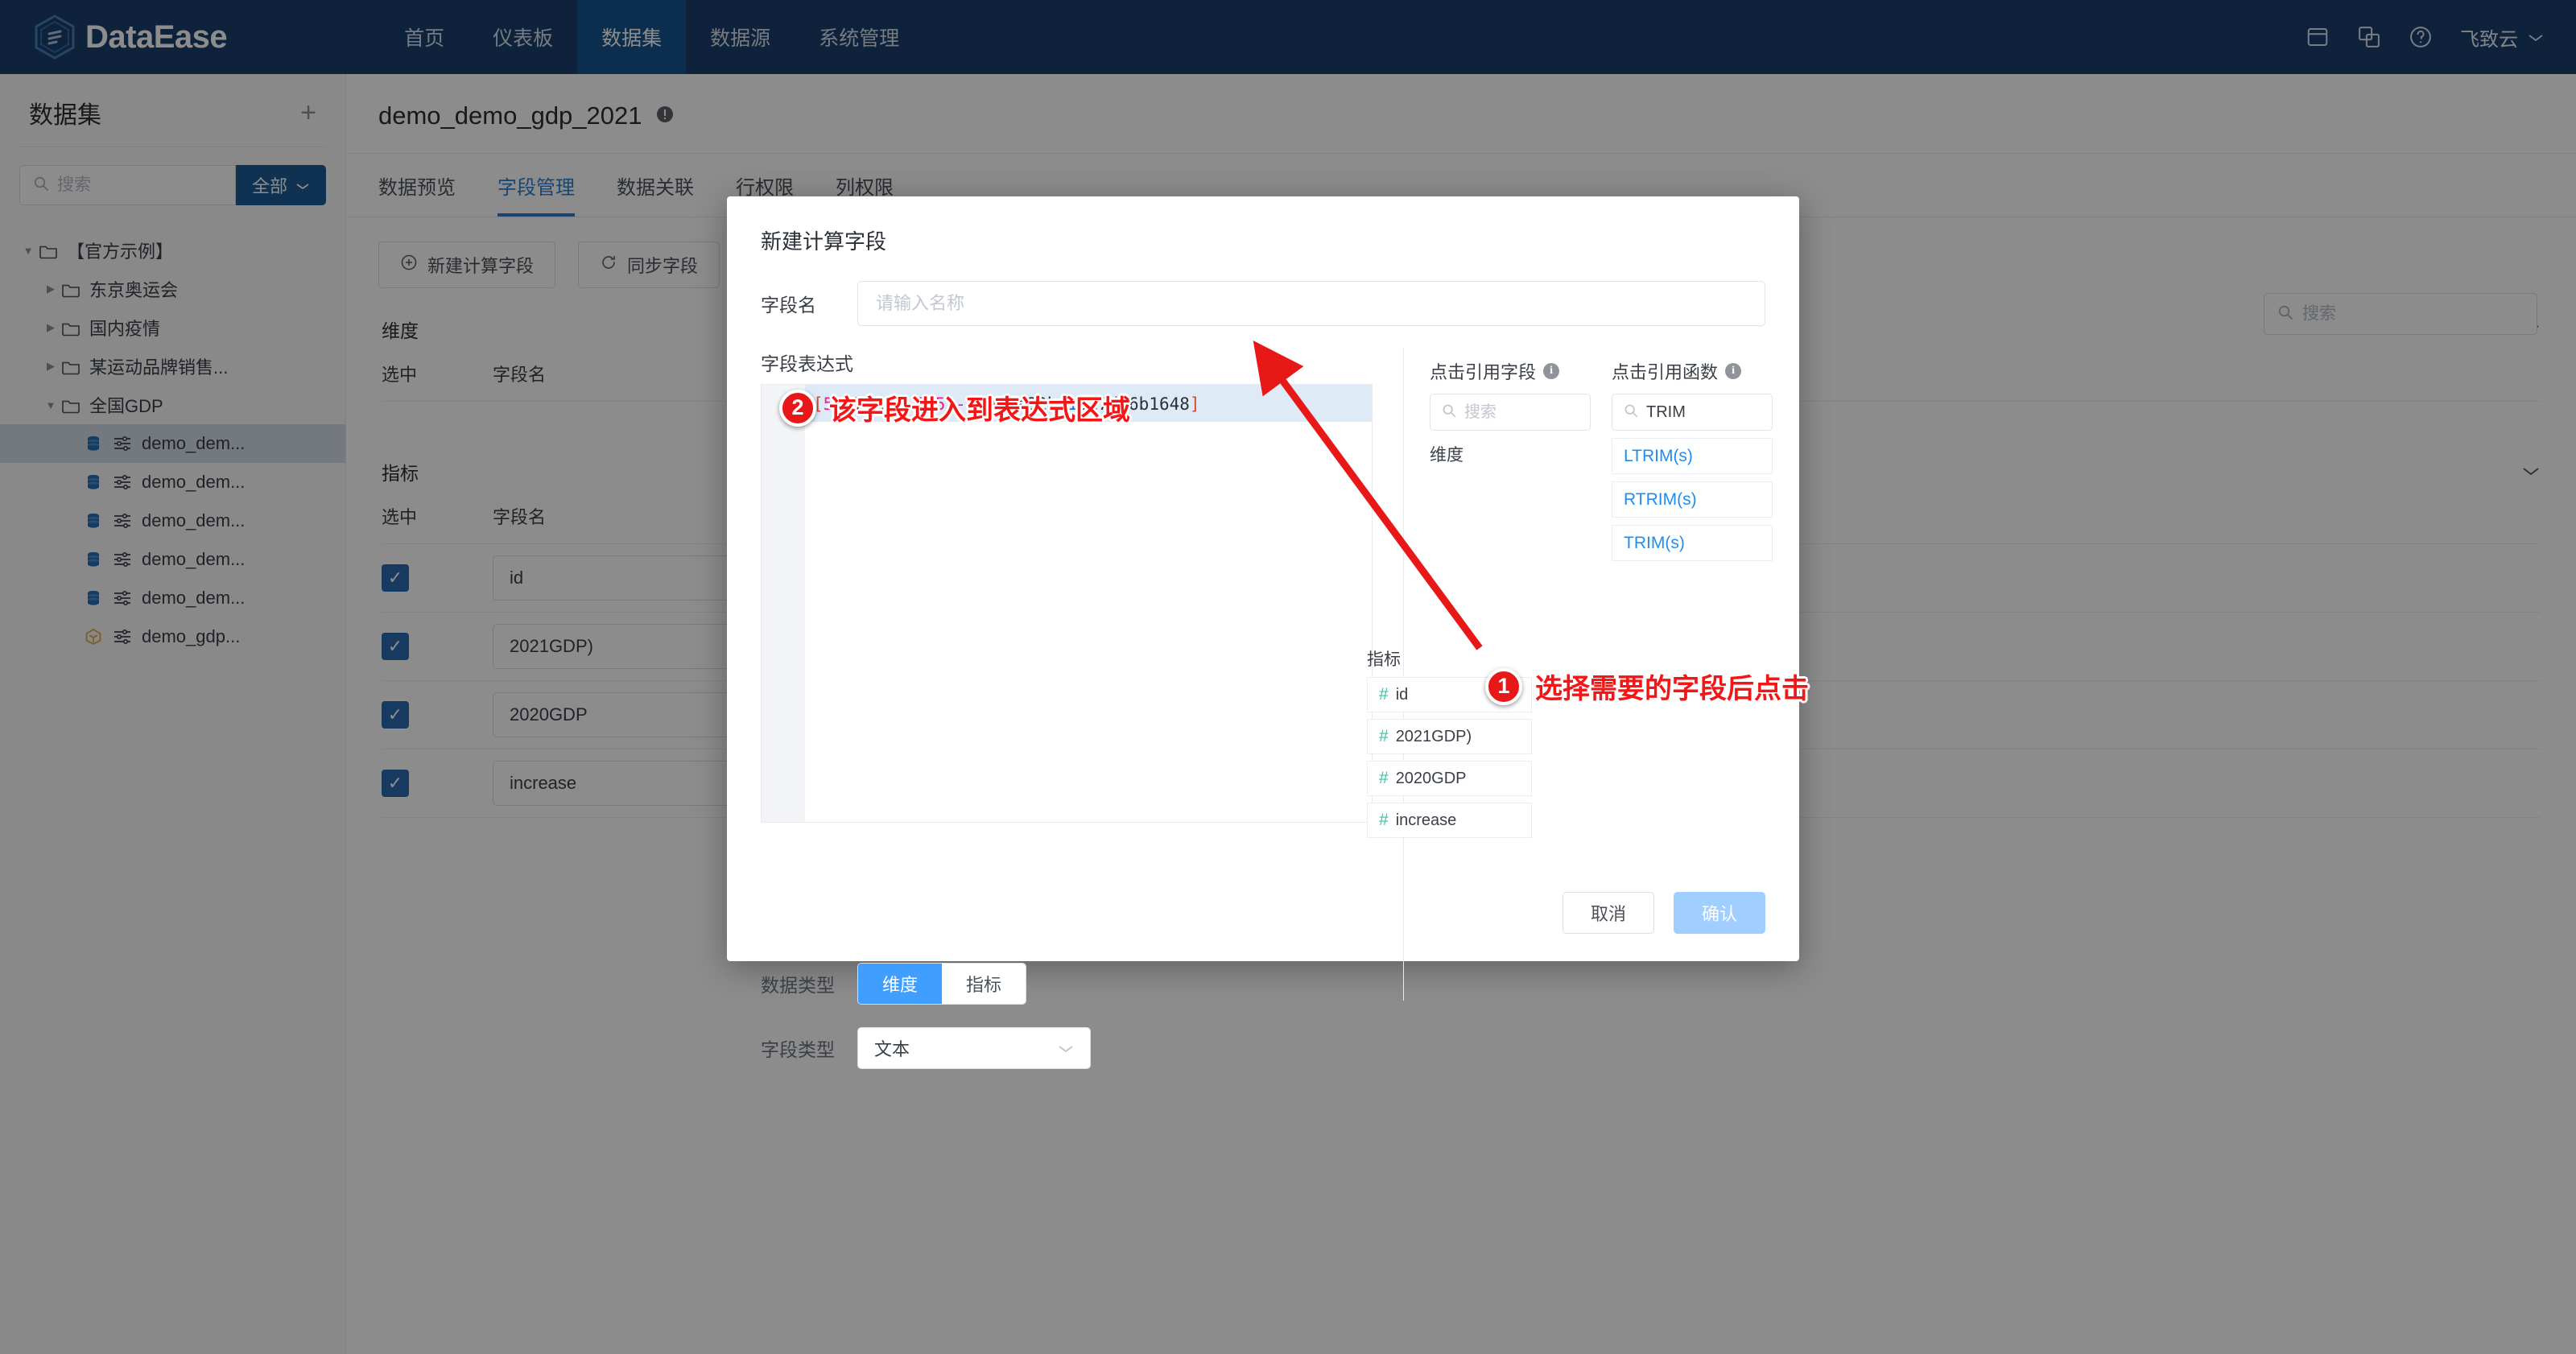 This screenshot has height=1354, width=2576. I want to click on reference-field-header: 点击引用字段 i, so click(1510, 371).